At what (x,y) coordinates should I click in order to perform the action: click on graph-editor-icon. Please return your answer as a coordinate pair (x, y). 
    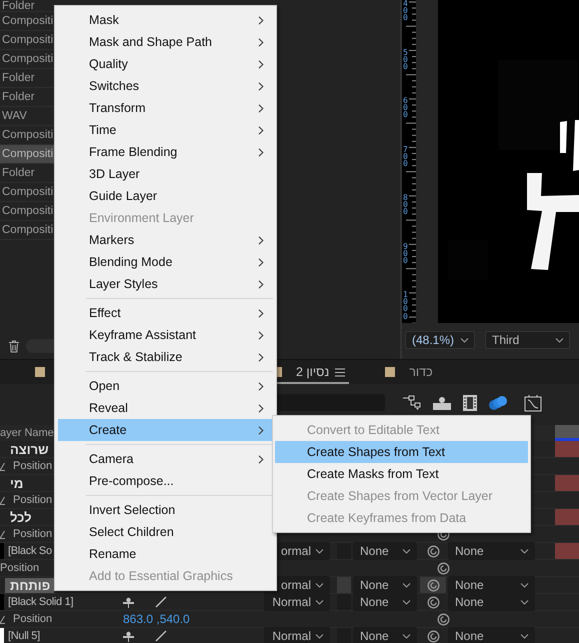
    Looking at the image, I should click on (533, 403).